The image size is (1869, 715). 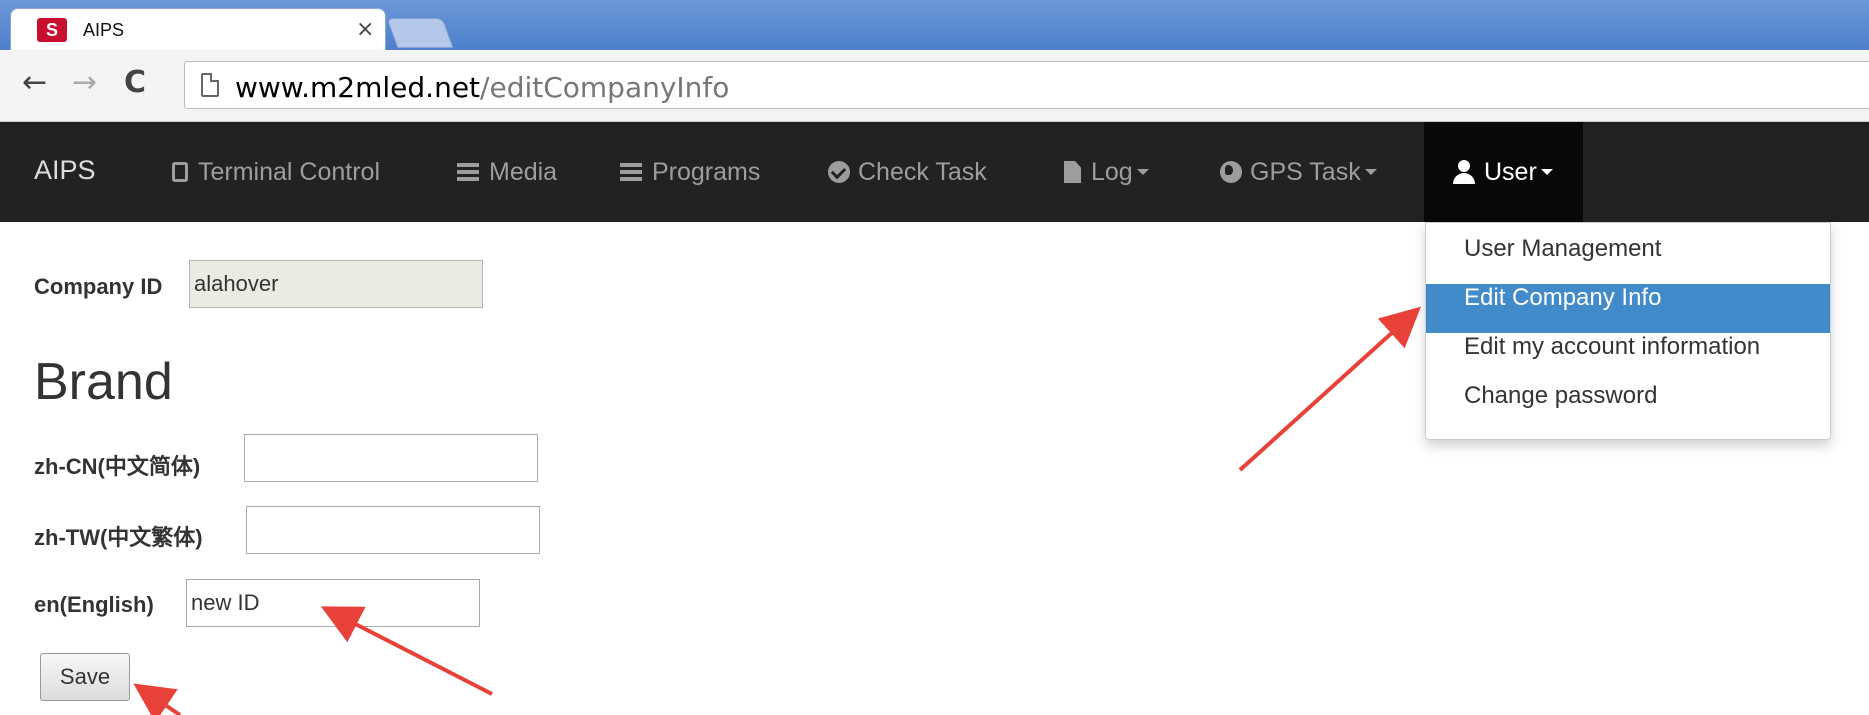 I want to click on nav-terminal-control: Terminal Control, so click(x=276, y=172).